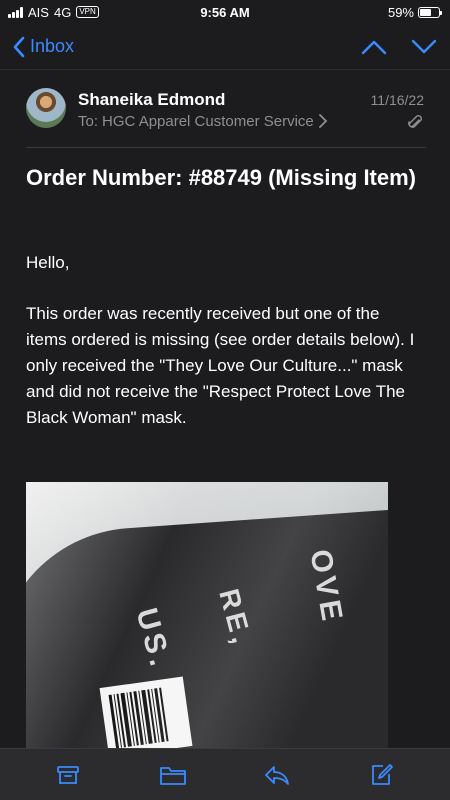 The width and height of the screenshot is (450, 800). I want to click on status-bar: AIS 4G VPN 9:56 AM 59%, so click(225, 12).